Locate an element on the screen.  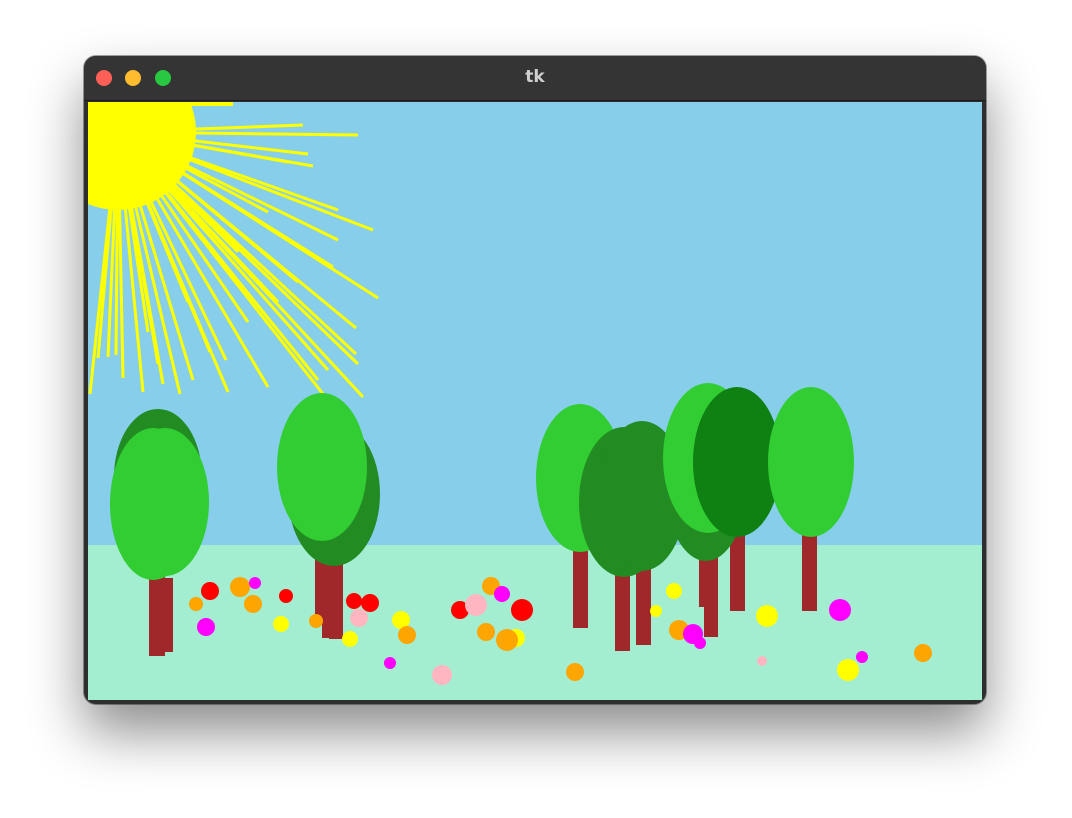
window-title: tk is located at coordinates (535, 77).